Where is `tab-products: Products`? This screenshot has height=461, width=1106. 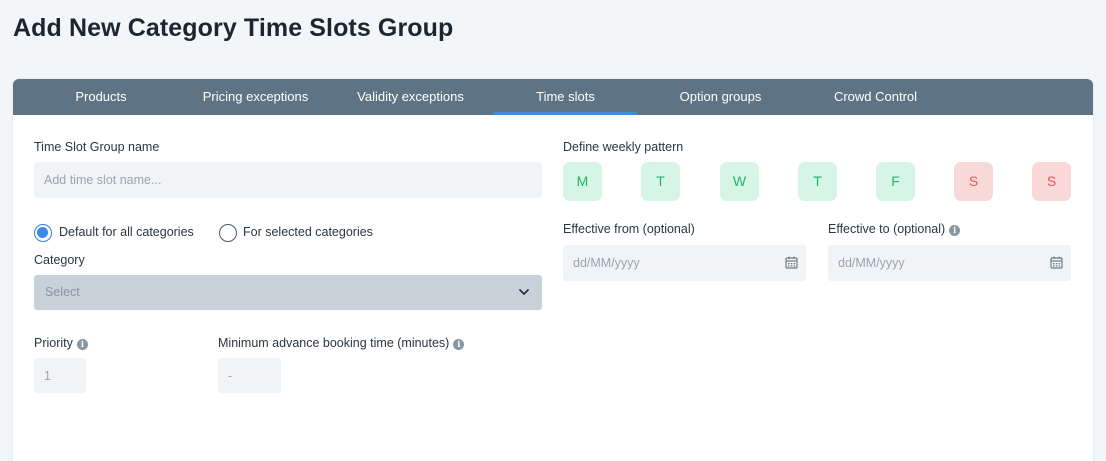
tab-products: Products is located at coordinates (101, 97).